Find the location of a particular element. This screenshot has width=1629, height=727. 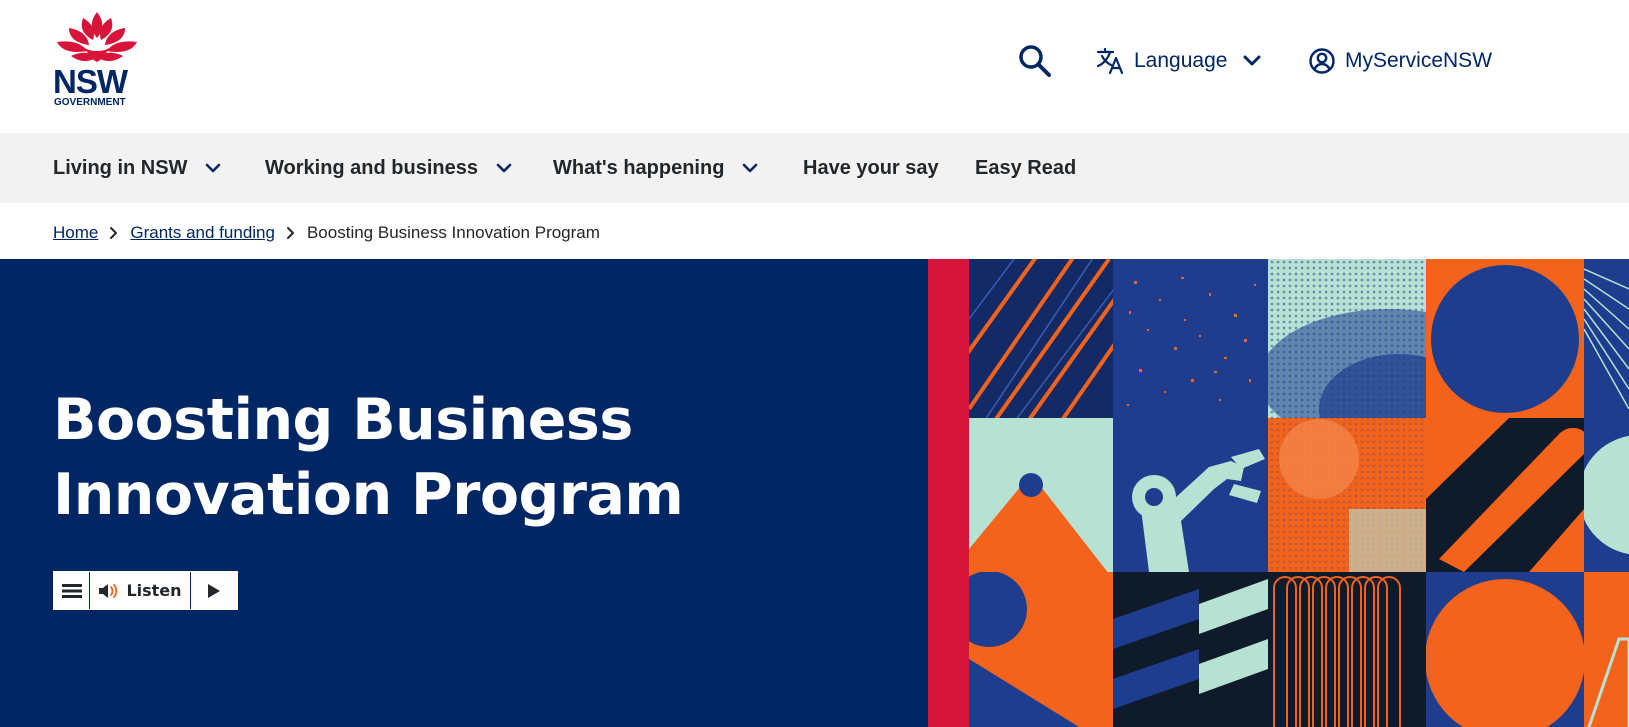

listen-play-button is located at coordinates (214, 590).